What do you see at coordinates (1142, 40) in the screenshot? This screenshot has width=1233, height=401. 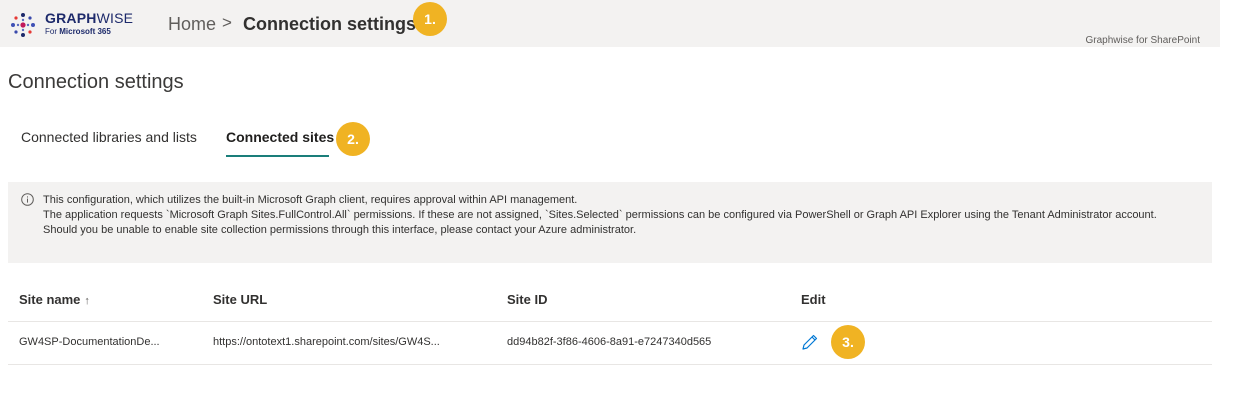 I see `app-name: Graphwise for SharePoint` at bounding box center [1142, 40].